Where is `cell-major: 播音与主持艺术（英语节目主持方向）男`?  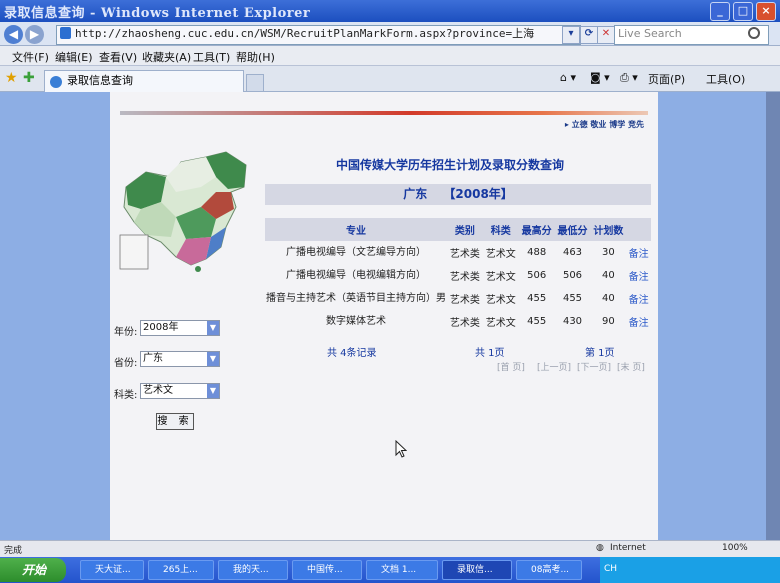 cell-major: 播音与主持艺术（英语节目主持方向）男 is located at coordinates (356, 298).